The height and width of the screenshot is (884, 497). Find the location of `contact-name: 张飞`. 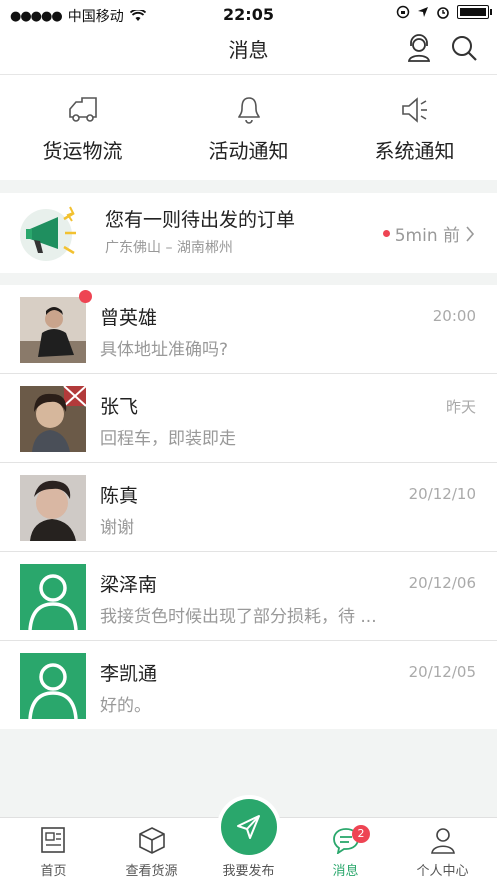

contact-name: 张飞 is located at coordinates (119, 407).